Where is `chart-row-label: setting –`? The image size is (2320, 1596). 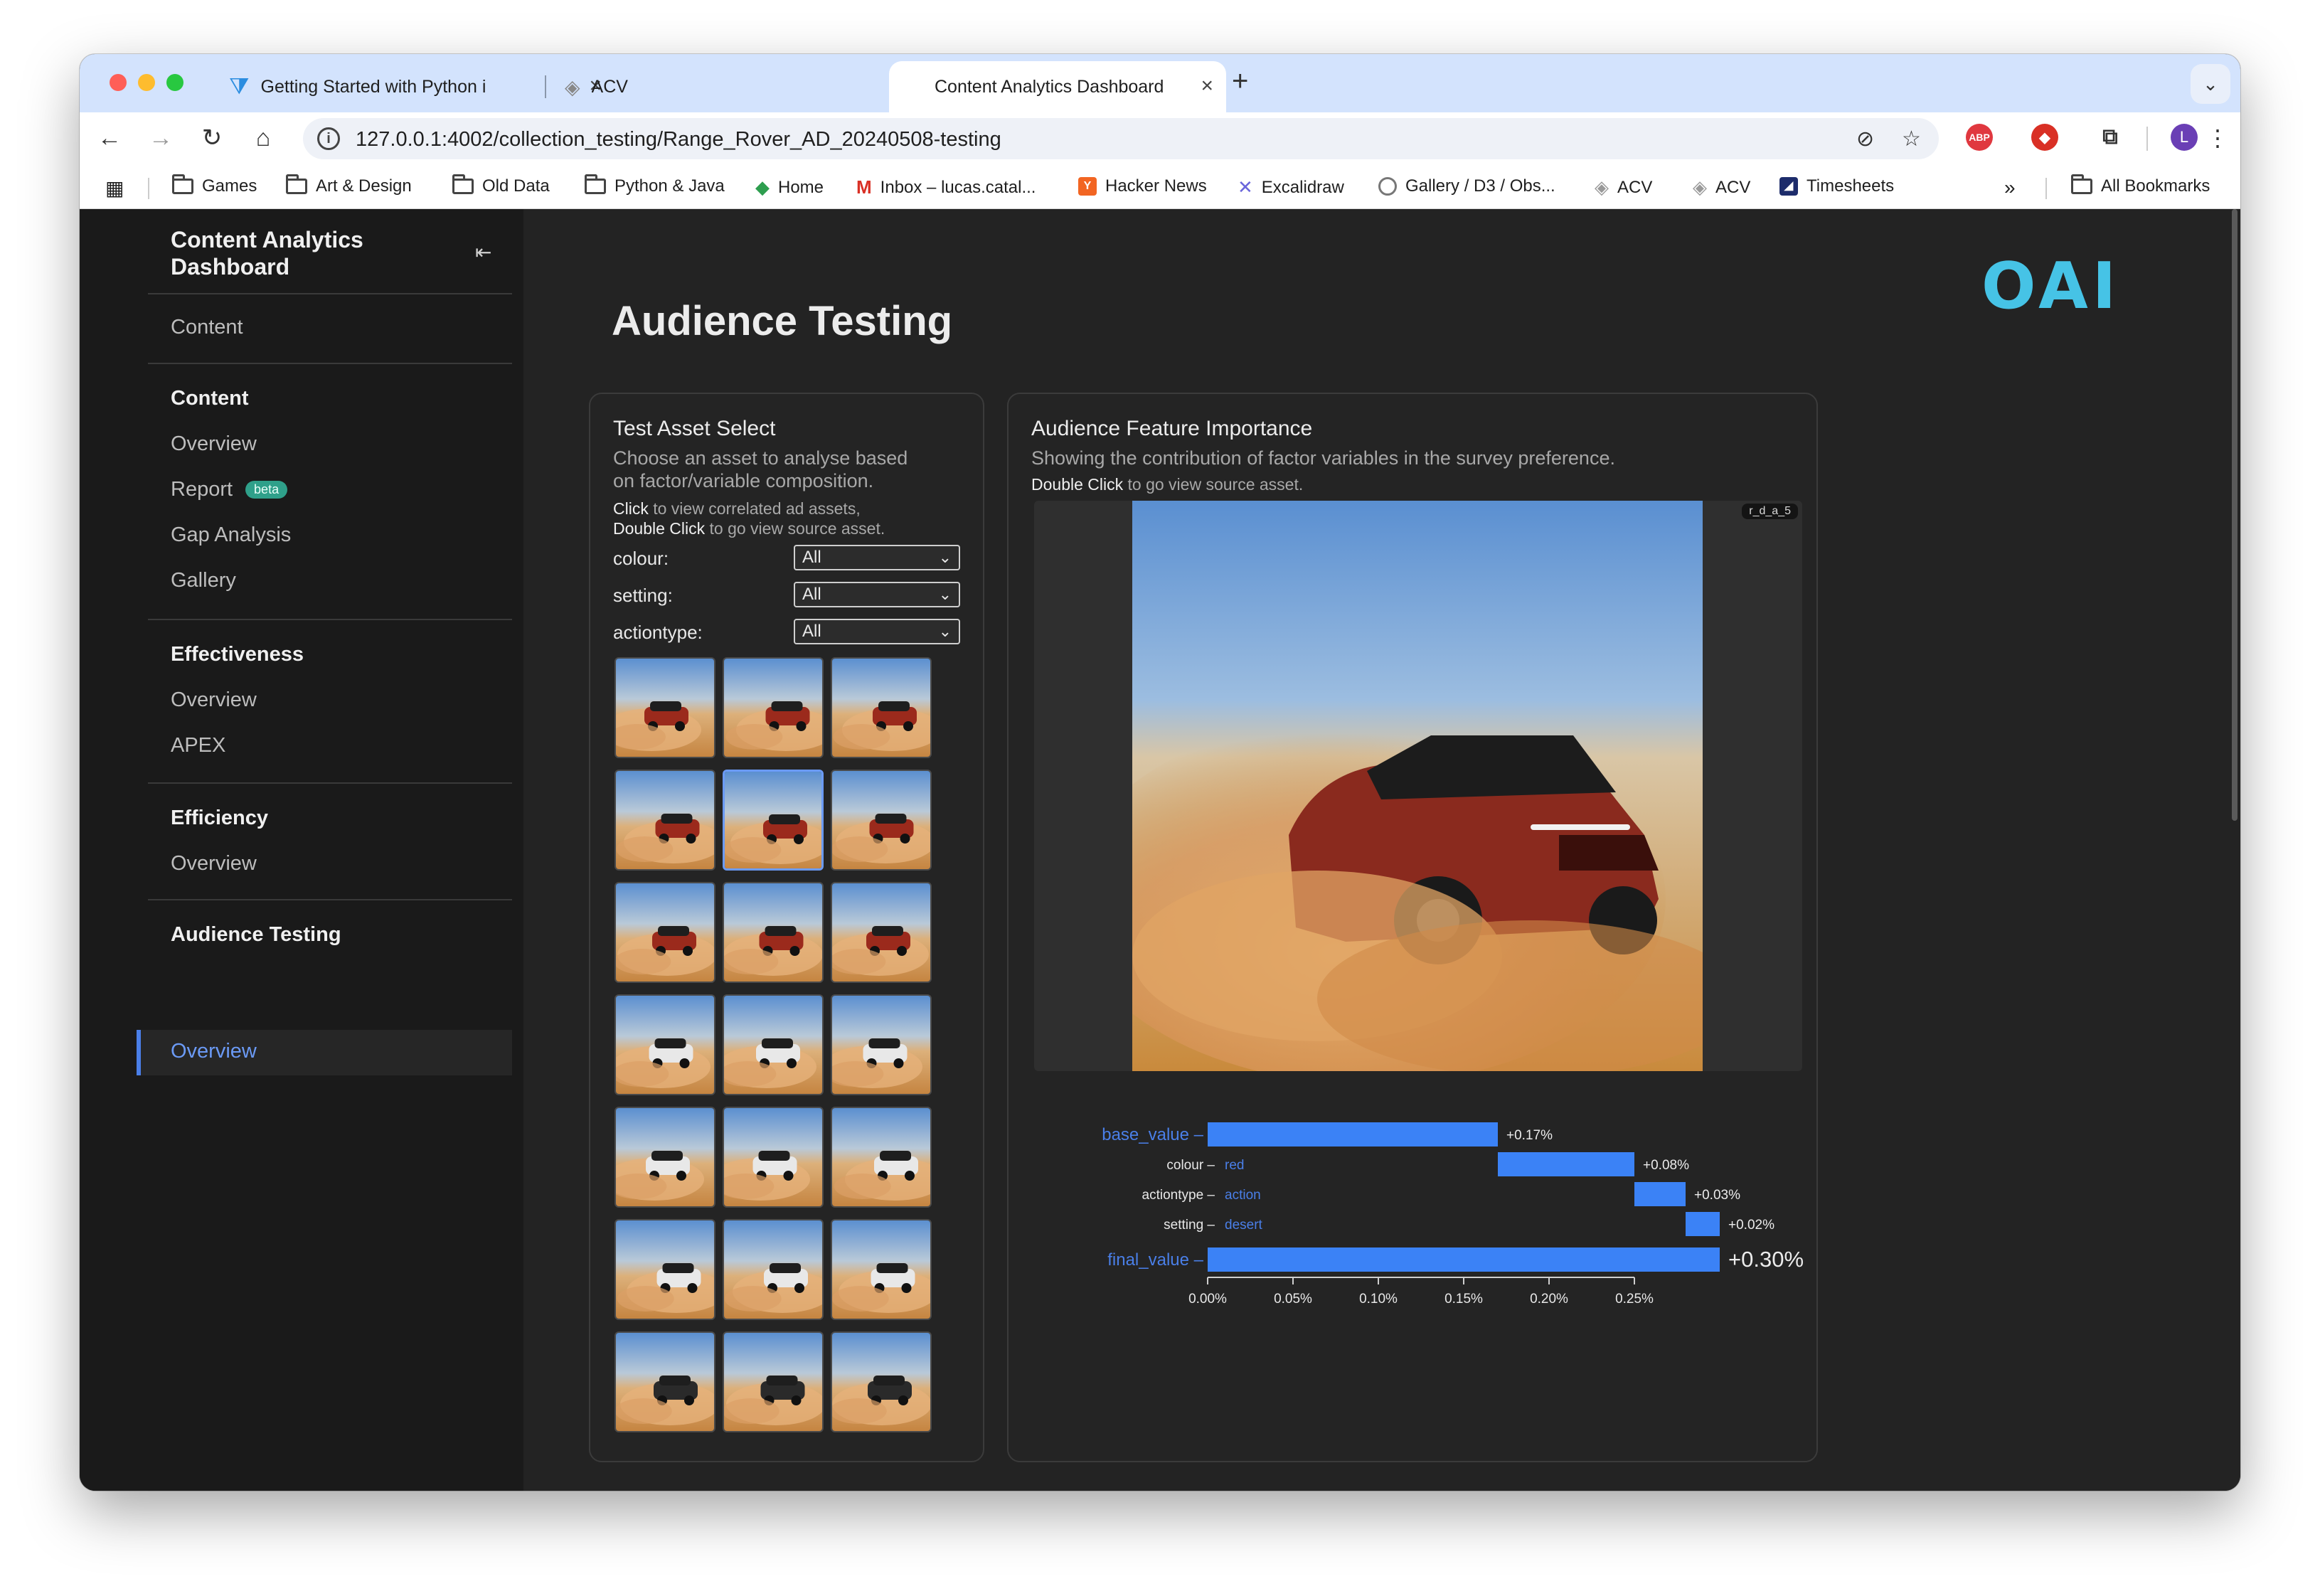
chart-row-label: setting – is located at coordinates (1189, 1225).